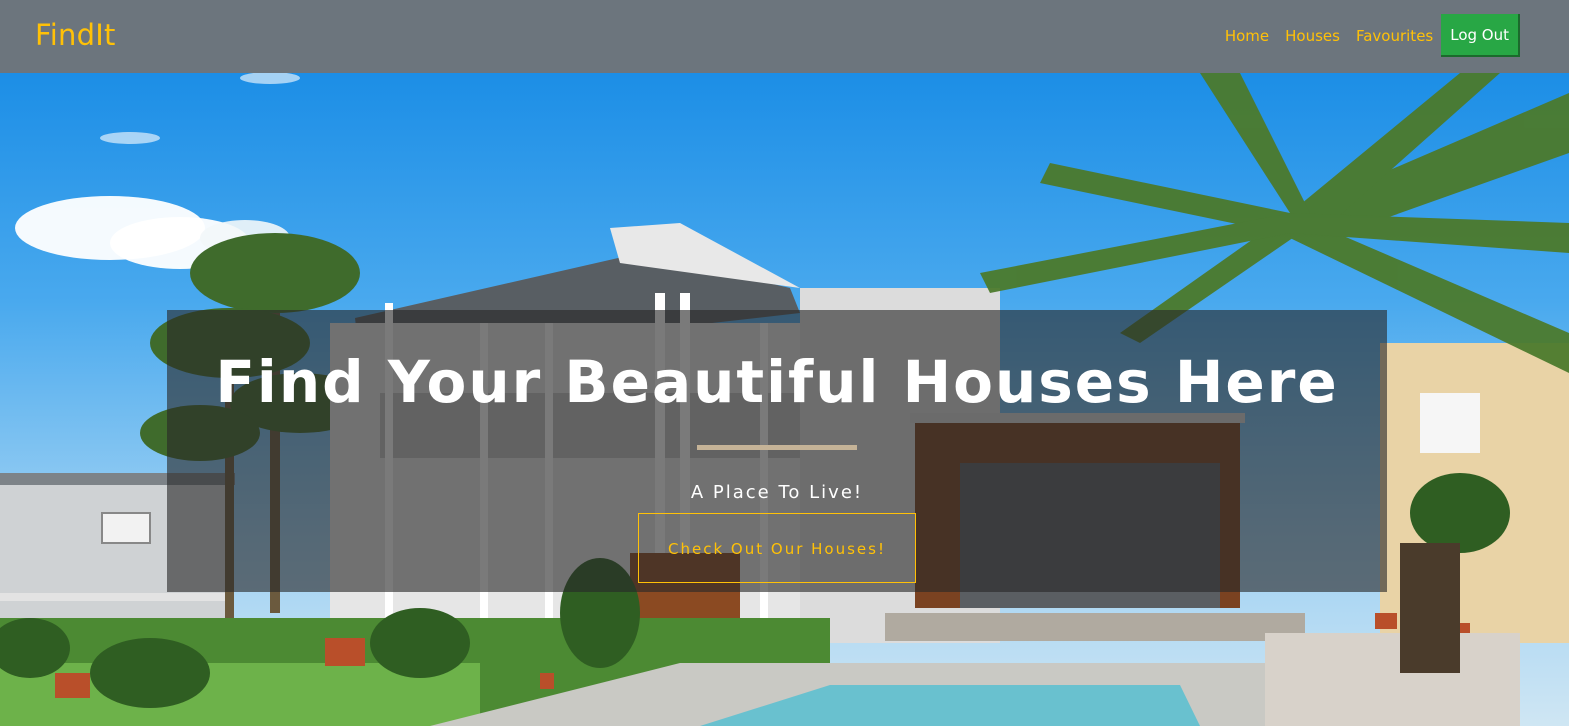 The width and height of the screenshot is (1569, 726). Describe the element at coordinates (1480, 35) in the screenshot. I see `logout-button: Log Out` at that location.